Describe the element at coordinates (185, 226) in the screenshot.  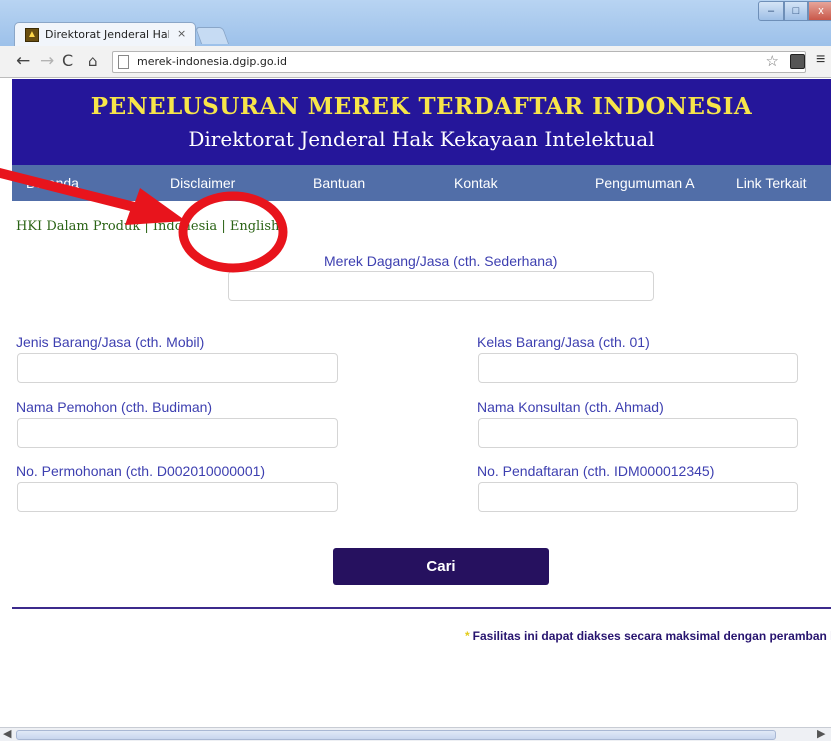
I see `link-indonesia: Indonesia` at that location.